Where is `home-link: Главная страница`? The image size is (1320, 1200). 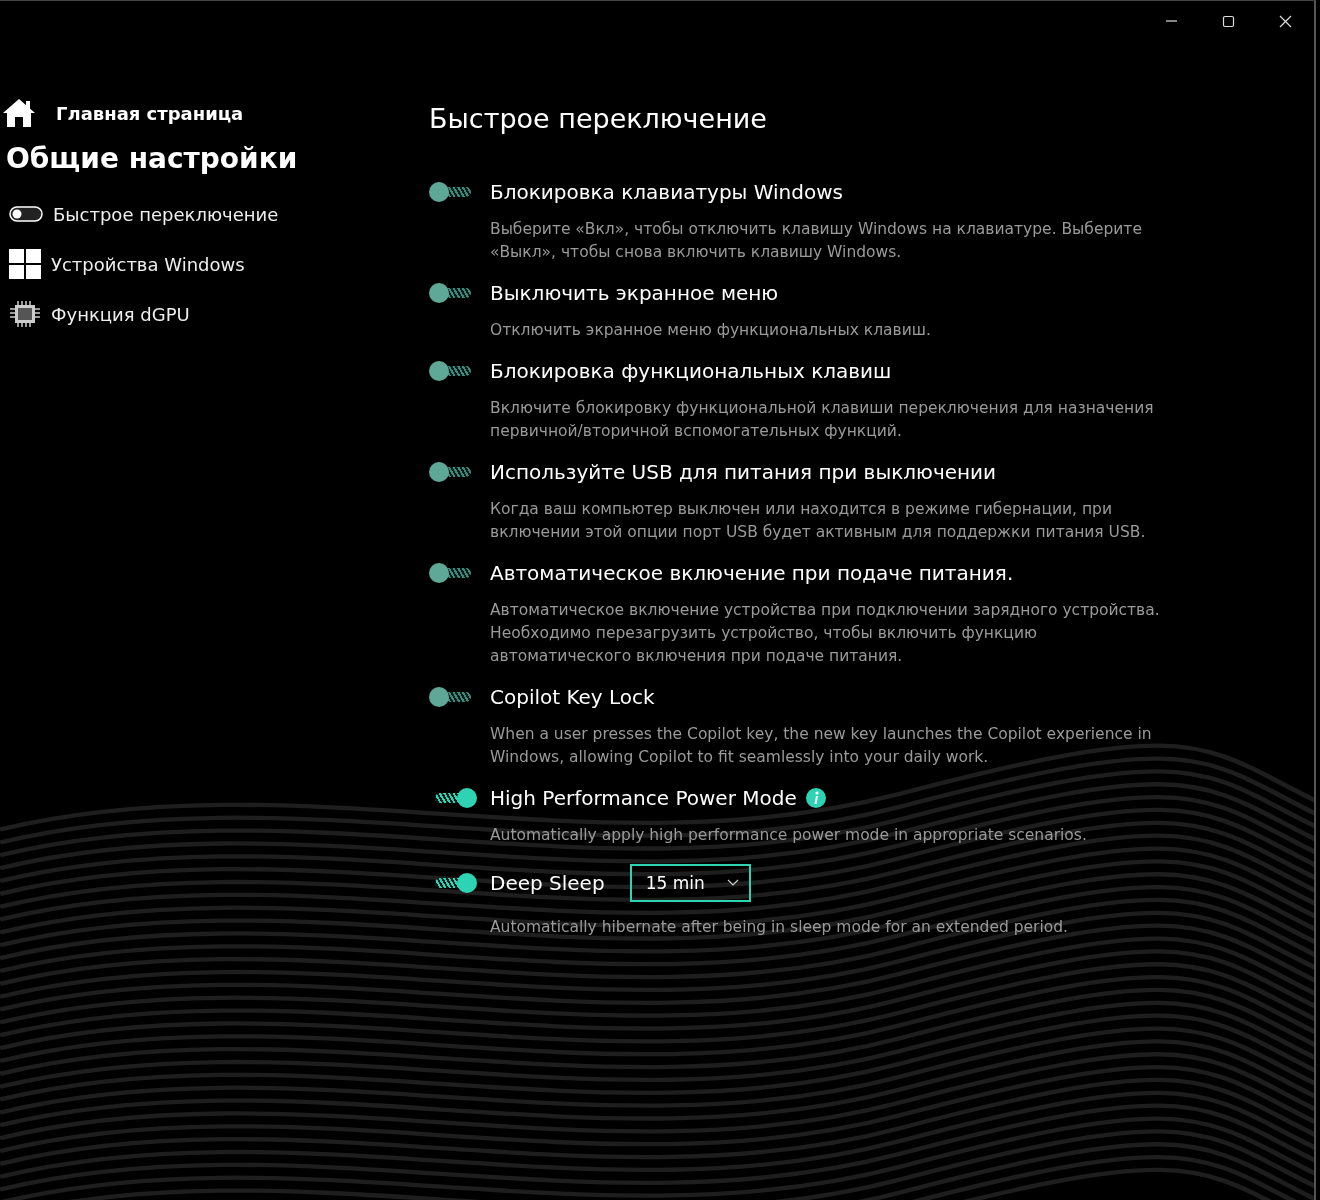
home-link: Главная страница is located at coordinates (122, 113).